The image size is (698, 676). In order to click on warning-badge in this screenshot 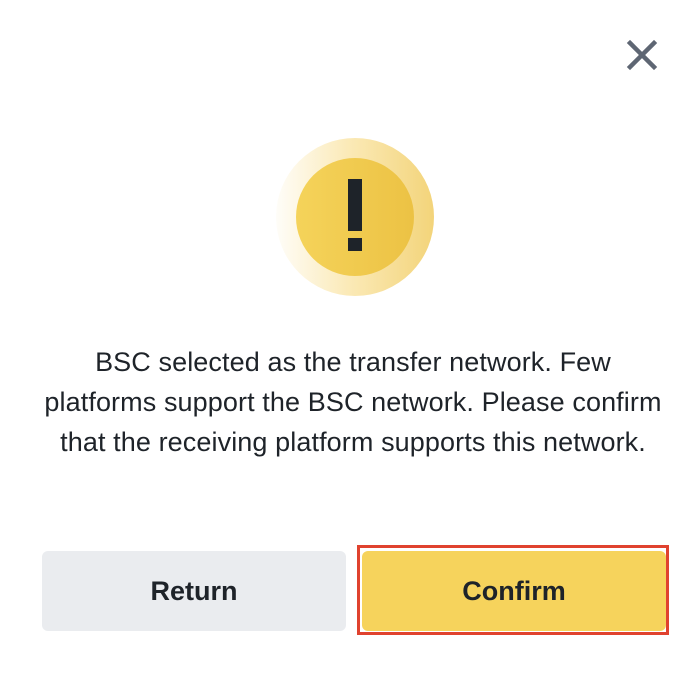, I will do `click(355, 217)`.